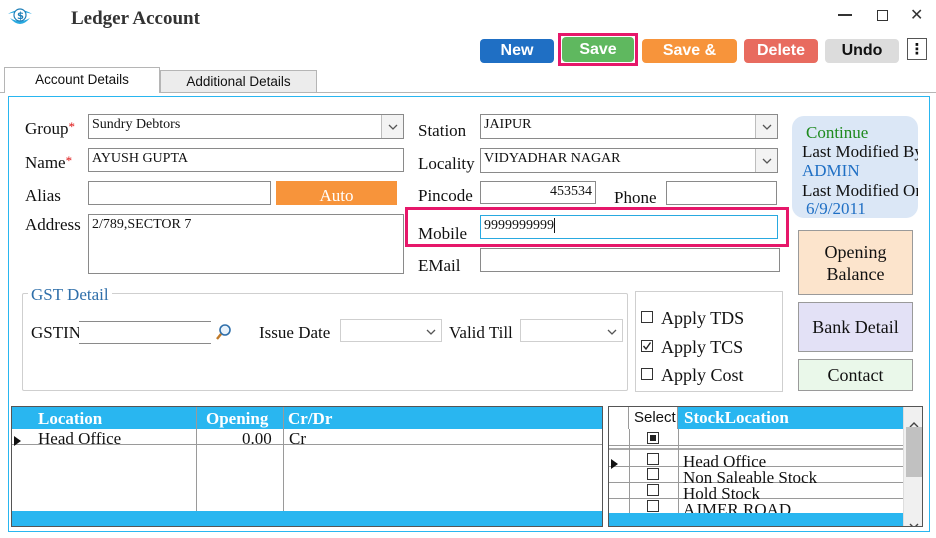  Describe the element at coordinates (53, 224) in the screenshot. I see `address-label: Address` at that location.